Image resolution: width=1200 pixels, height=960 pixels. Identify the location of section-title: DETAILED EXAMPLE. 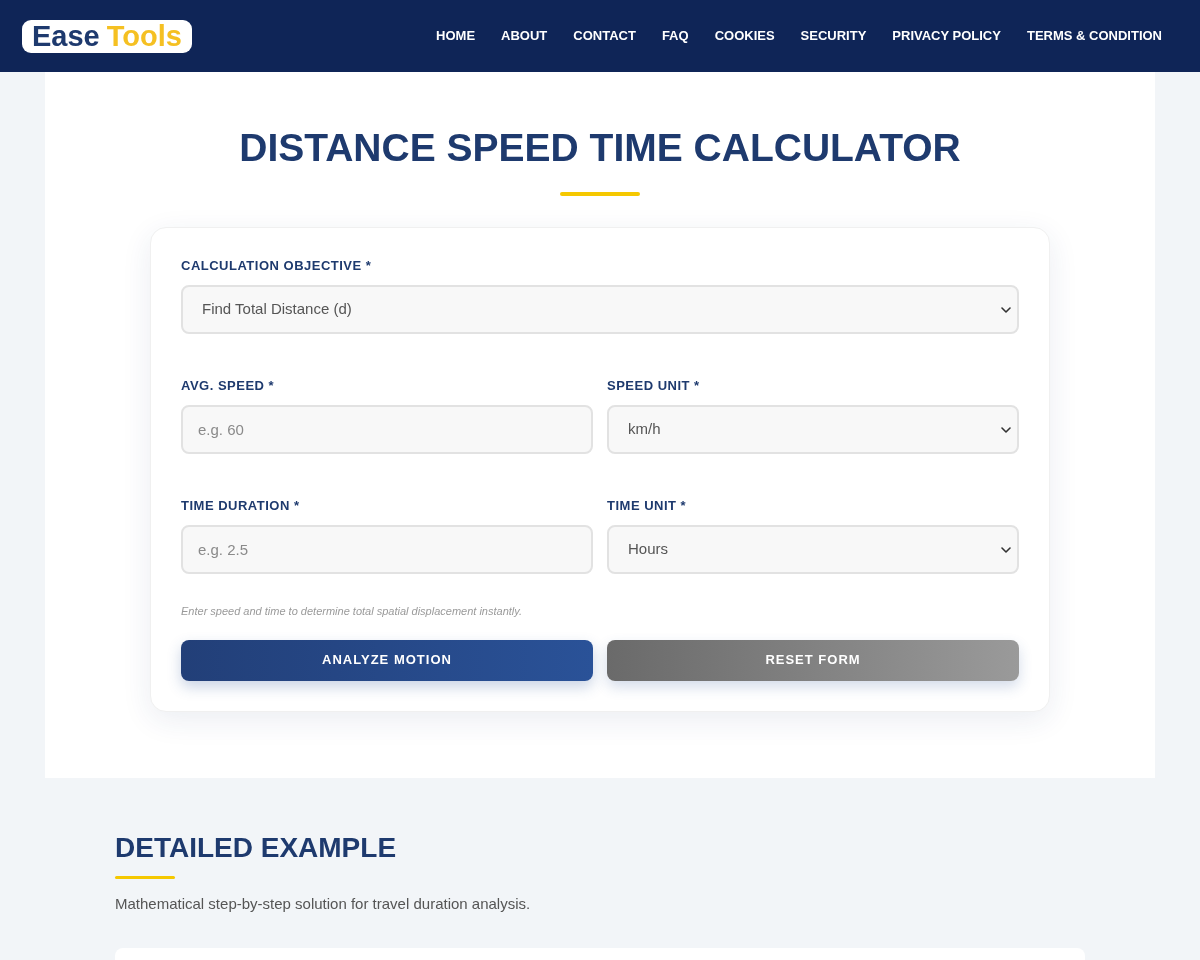
(256, 848).